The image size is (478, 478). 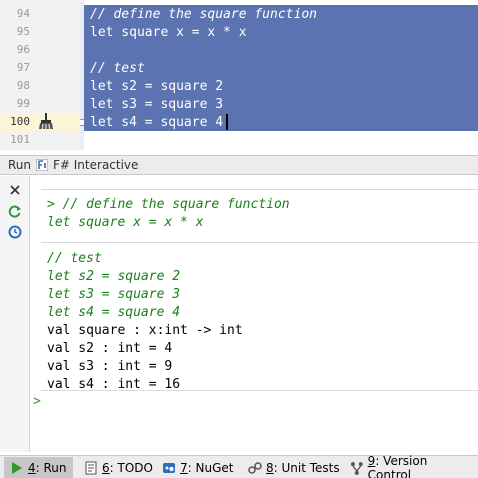 I want to click on code-line: let square x = x * x, so click(x=168, y=32).